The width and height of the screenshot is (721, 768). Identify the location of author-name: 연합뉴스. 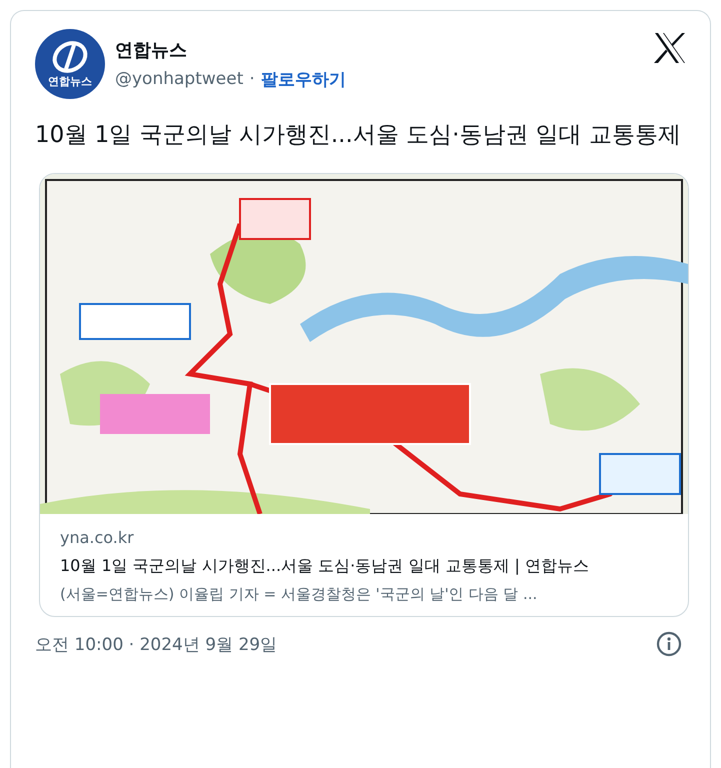
(379, 50).